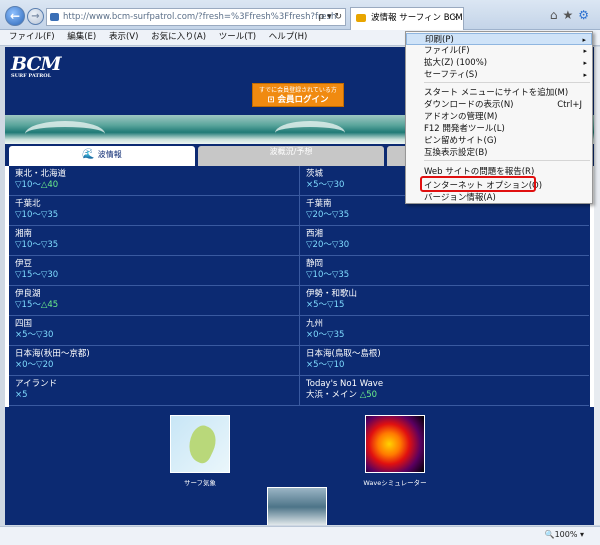 The height and width of the screenshot is (545, 600). Describe the element at coordinates (154, 271) in the screenshot. I see `region-cell: 伊豆 ▽15〜▽30` at that location.